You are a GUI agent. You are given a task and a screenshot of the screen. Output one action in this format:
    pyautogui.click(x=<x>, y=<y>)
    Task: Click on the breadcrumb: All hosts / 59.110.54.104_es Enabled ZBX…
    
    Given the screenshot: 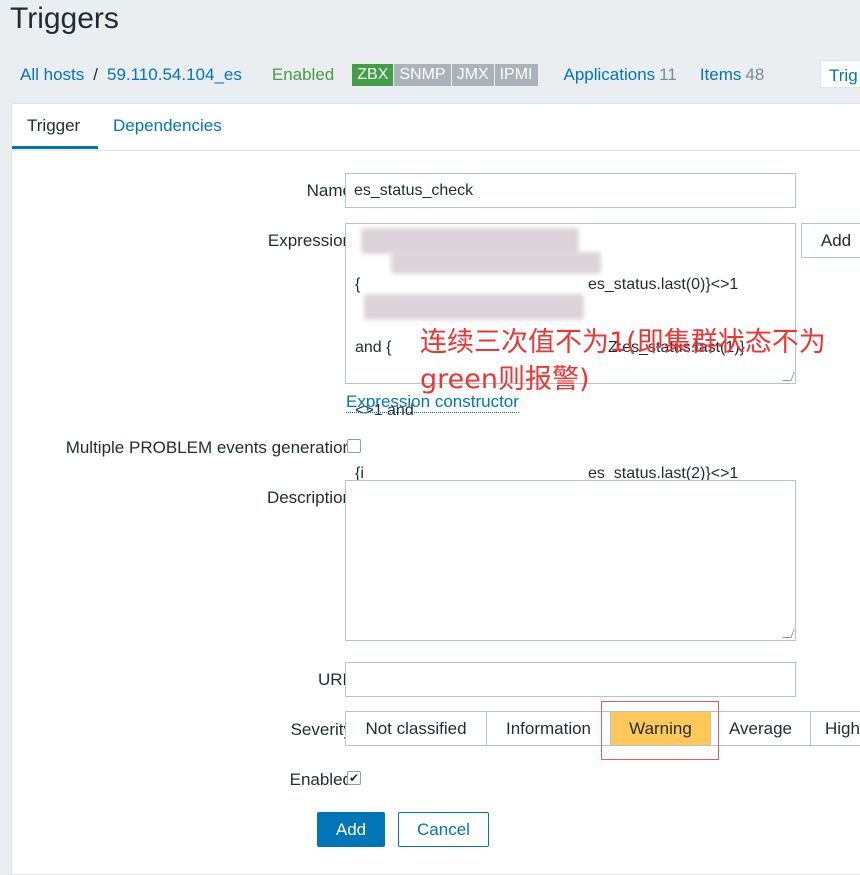 What is the action you would take?
    pyautogui.click(x=392, y=75)
    